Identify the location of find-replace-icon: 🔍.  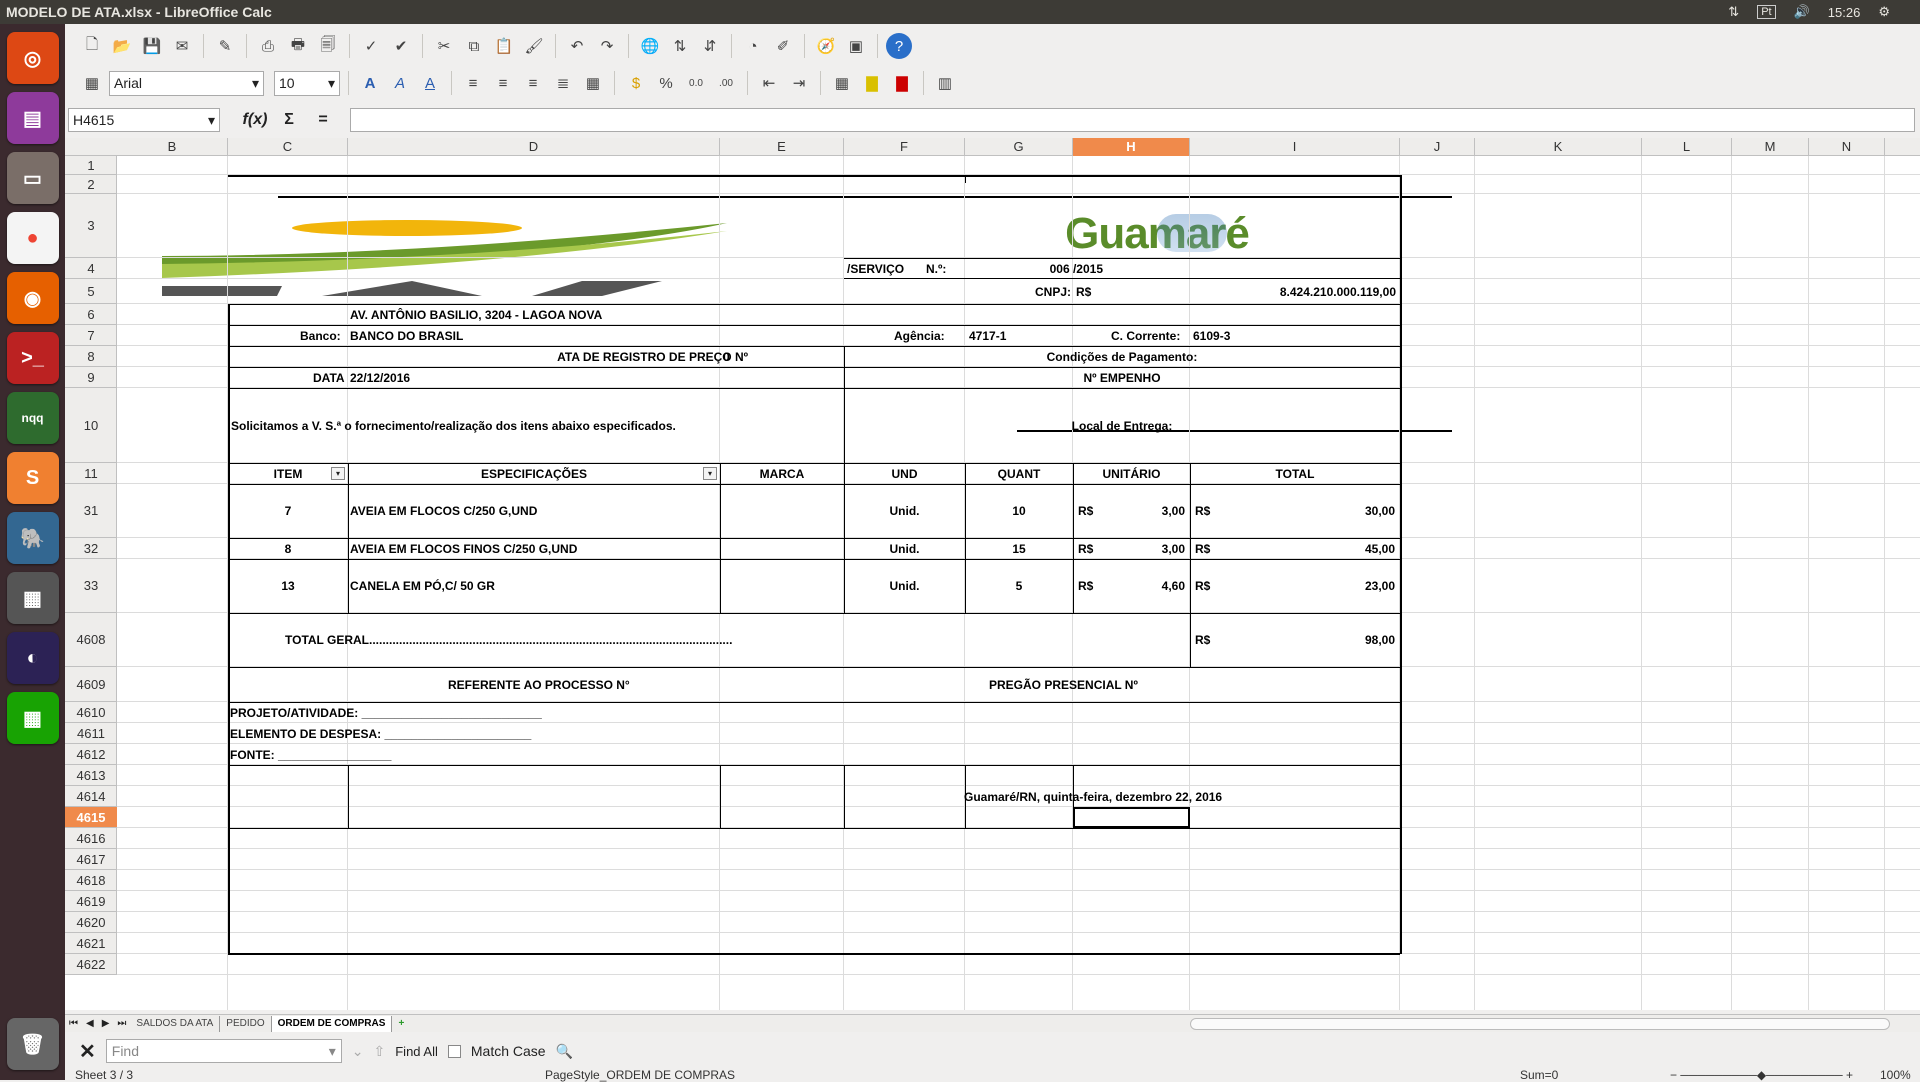
(564, 1051).